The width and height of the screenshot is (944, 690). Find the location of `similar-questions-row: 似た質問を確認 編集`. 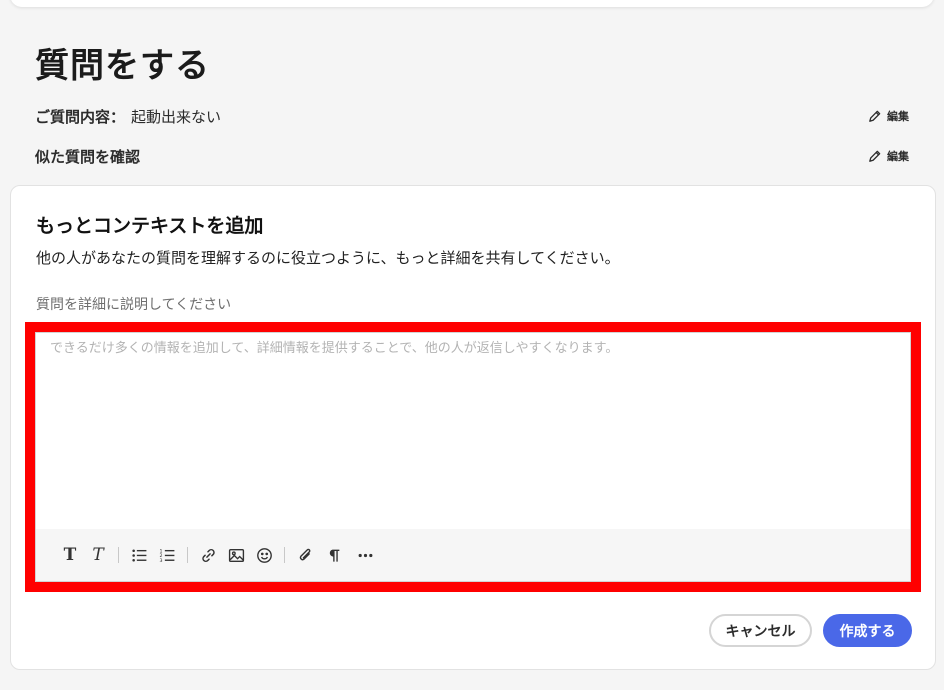

similar-questions-row: 似た質問を確認 編集 is located at coordinates (472, 156).